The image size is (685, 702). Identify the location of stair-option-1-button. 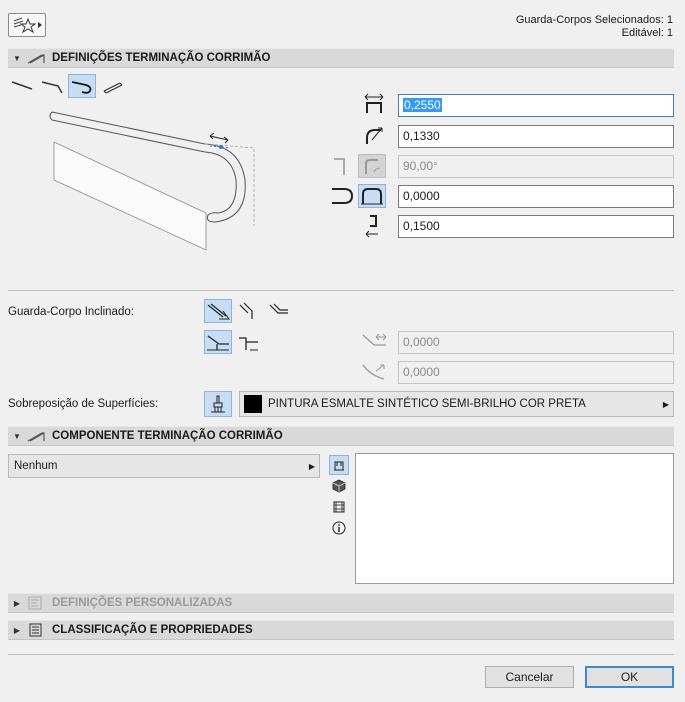
(218, 342).